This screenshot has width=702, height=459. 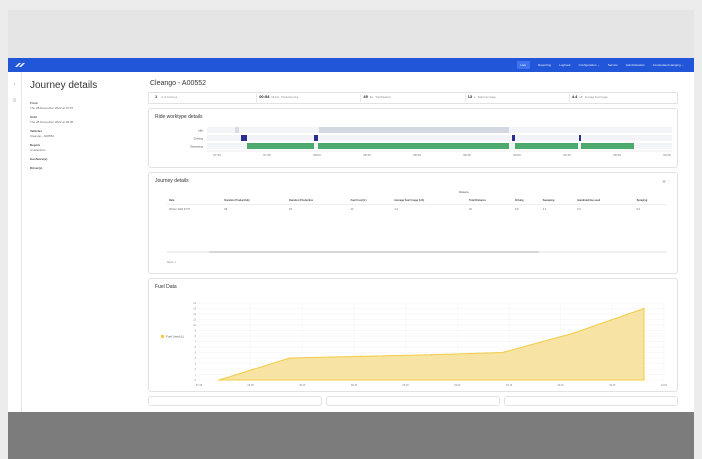 What do you see at coordinates (194, 325) in the screenshot?
I see `y-tick-label: 10` at bounding box center [194, 325].